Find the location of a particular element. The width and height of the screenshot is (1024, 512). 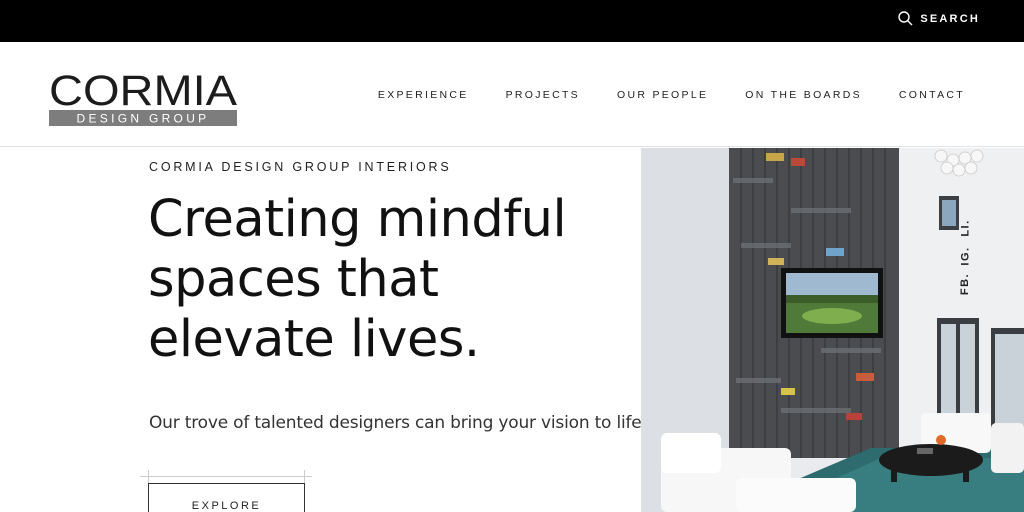

social-link-instagram: IG. is located at coordinates (966, 255).